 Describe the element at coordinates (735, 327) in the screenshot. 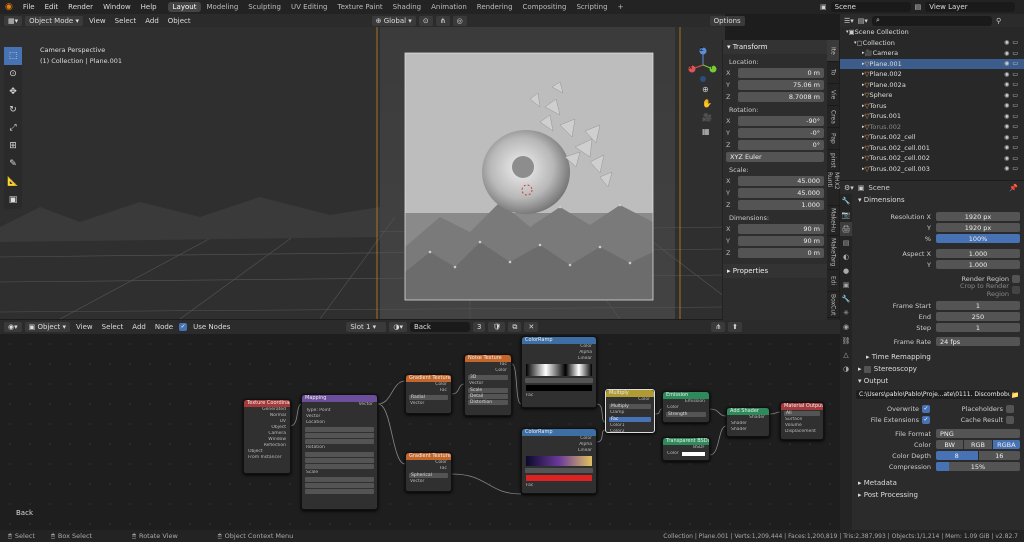

I see `parent-node-icon: ⬆` at that location.